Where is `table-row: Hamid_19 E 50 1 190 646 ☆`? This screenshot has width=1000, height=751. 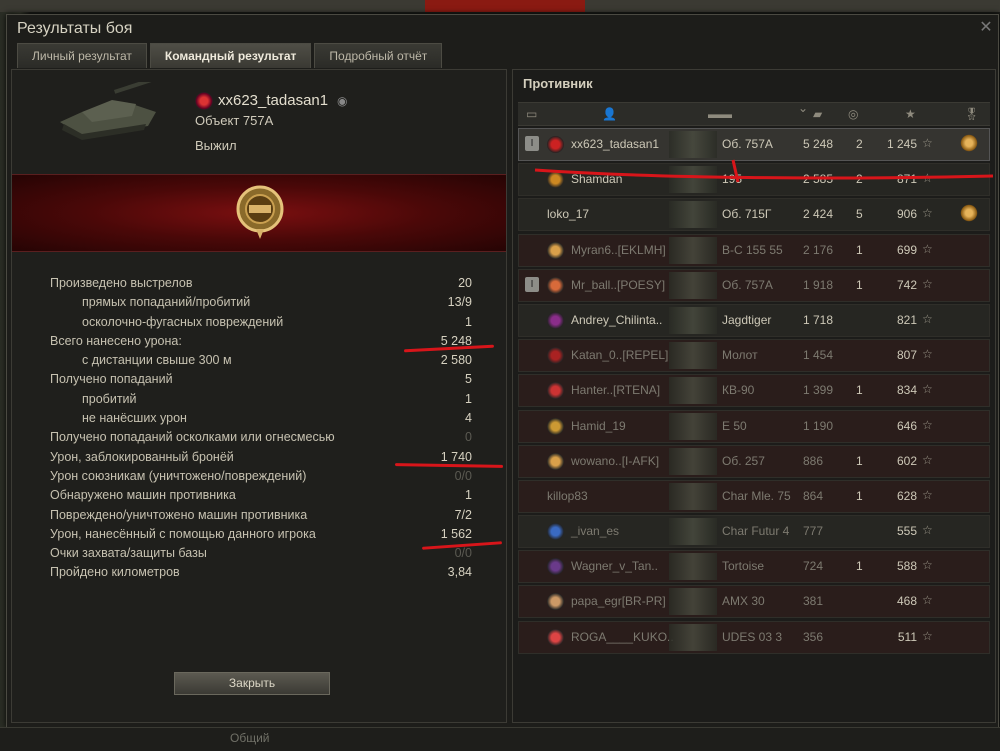 table-row: Hamid_19 E 50 1 190 646 ☆ is located at coordinates (754, 426).